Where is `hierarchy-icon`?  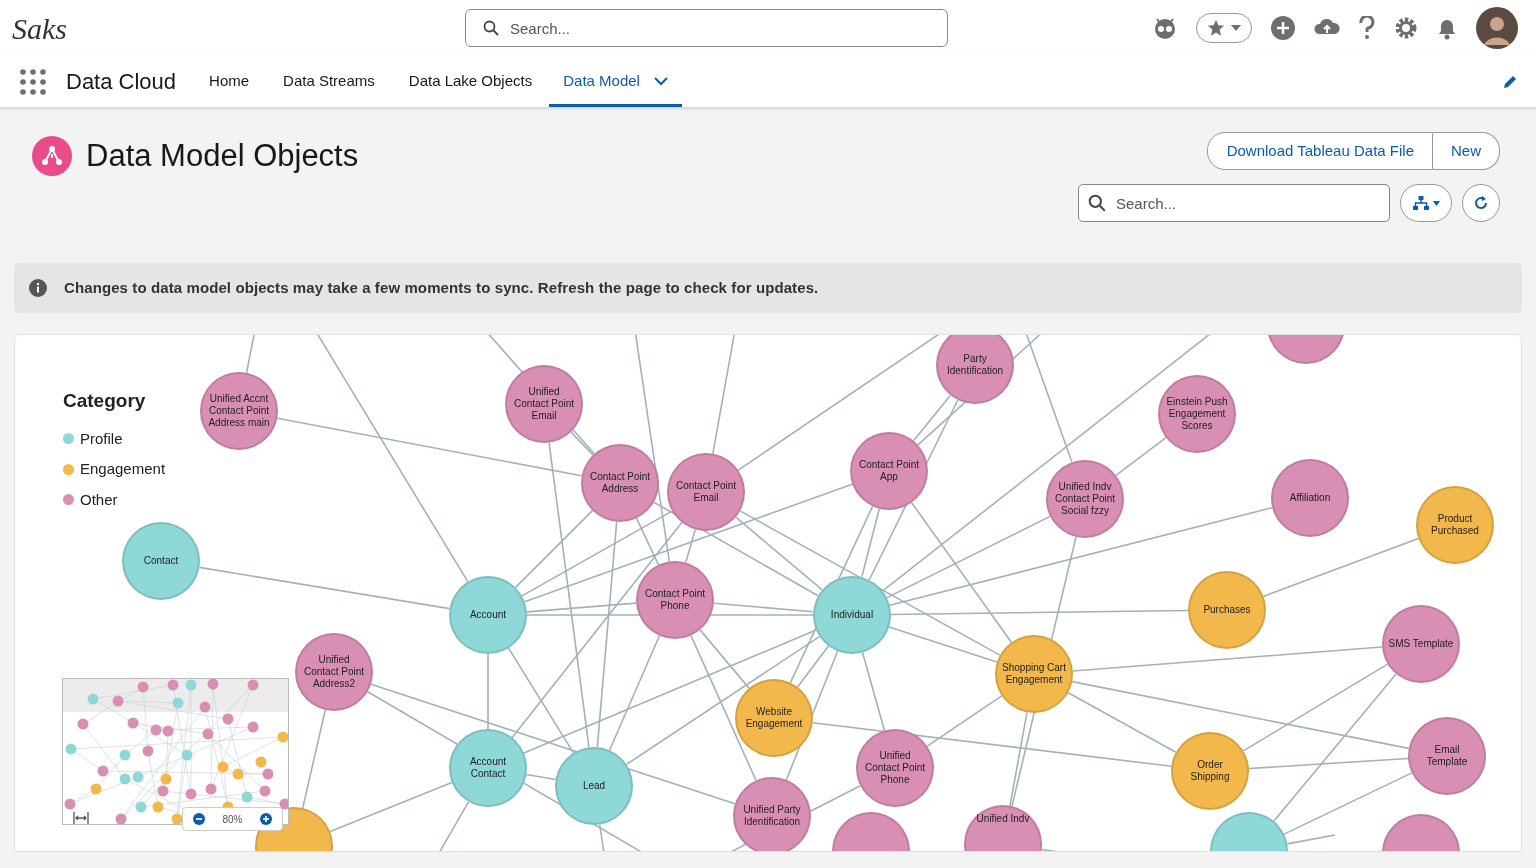
hierarchy-icon is located at coordinates (1420, 203).